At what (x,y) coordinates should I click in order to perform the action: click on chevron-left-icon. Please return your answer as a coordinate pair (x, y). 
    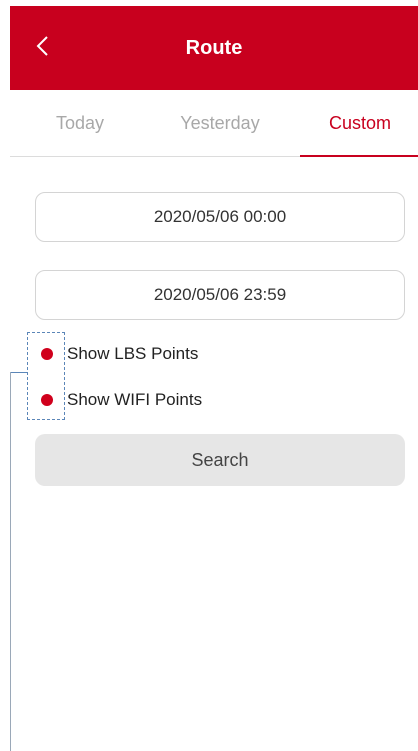
    Looking at the image, I should click on (42, 46).